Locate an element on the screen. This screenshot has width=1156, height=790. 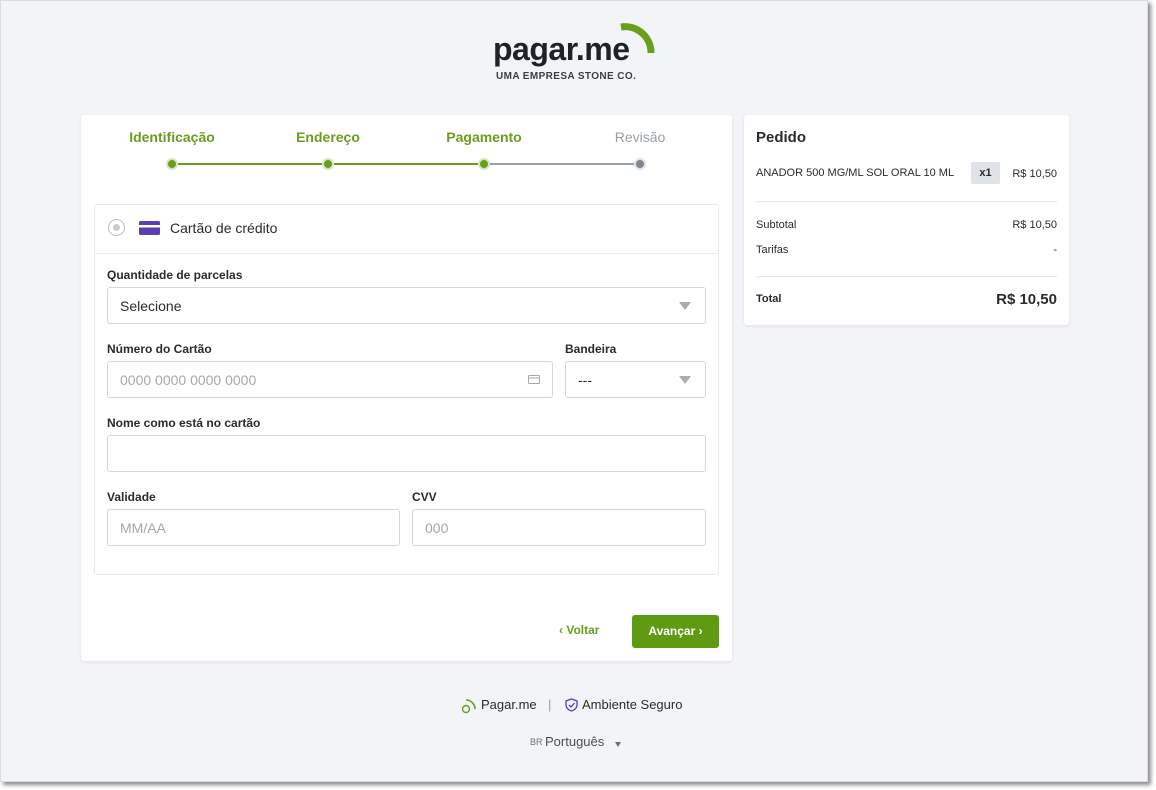
subtotal-value: R$ 10,50 is located at coordinates (1034, 225).